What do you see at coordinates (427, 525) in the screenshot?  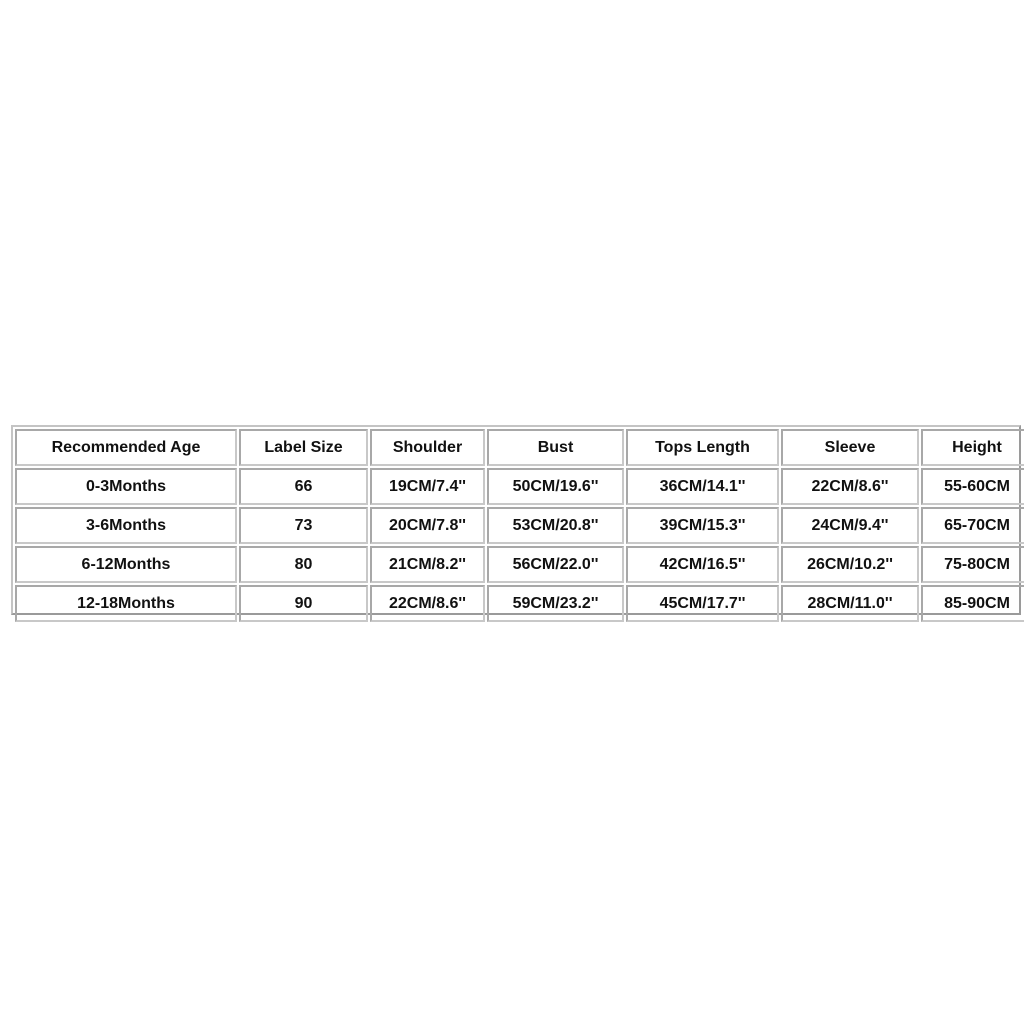 I see `cell-shoulder: 20CM/7.8''` at bounding box center [427, 525].